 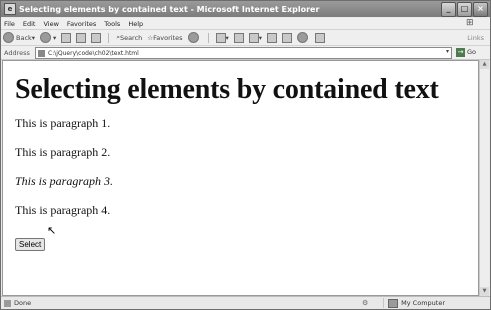 I want to click on print-dropdown-icon: ▾, so click(x=260, y=38).